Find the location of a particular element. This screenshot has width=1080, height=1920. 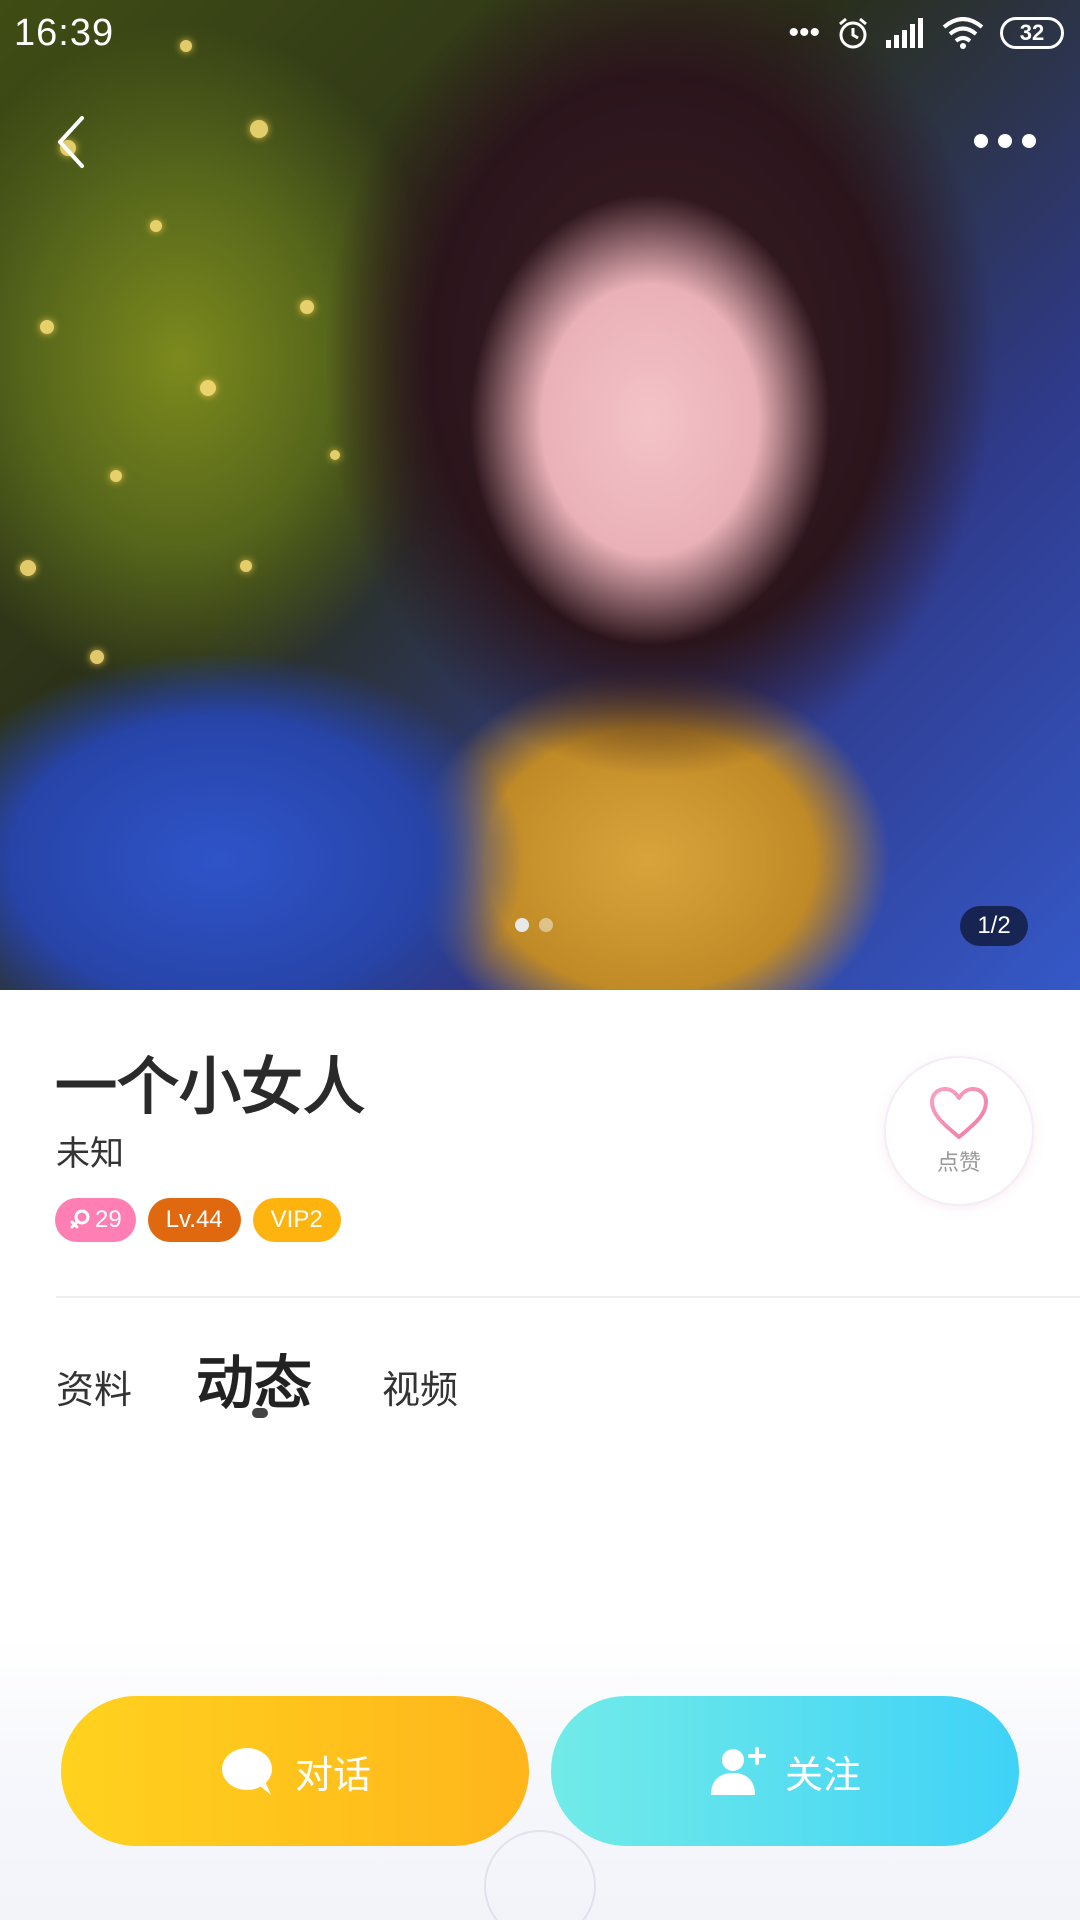

pager-dot-active is located at coordinates (522, 925).